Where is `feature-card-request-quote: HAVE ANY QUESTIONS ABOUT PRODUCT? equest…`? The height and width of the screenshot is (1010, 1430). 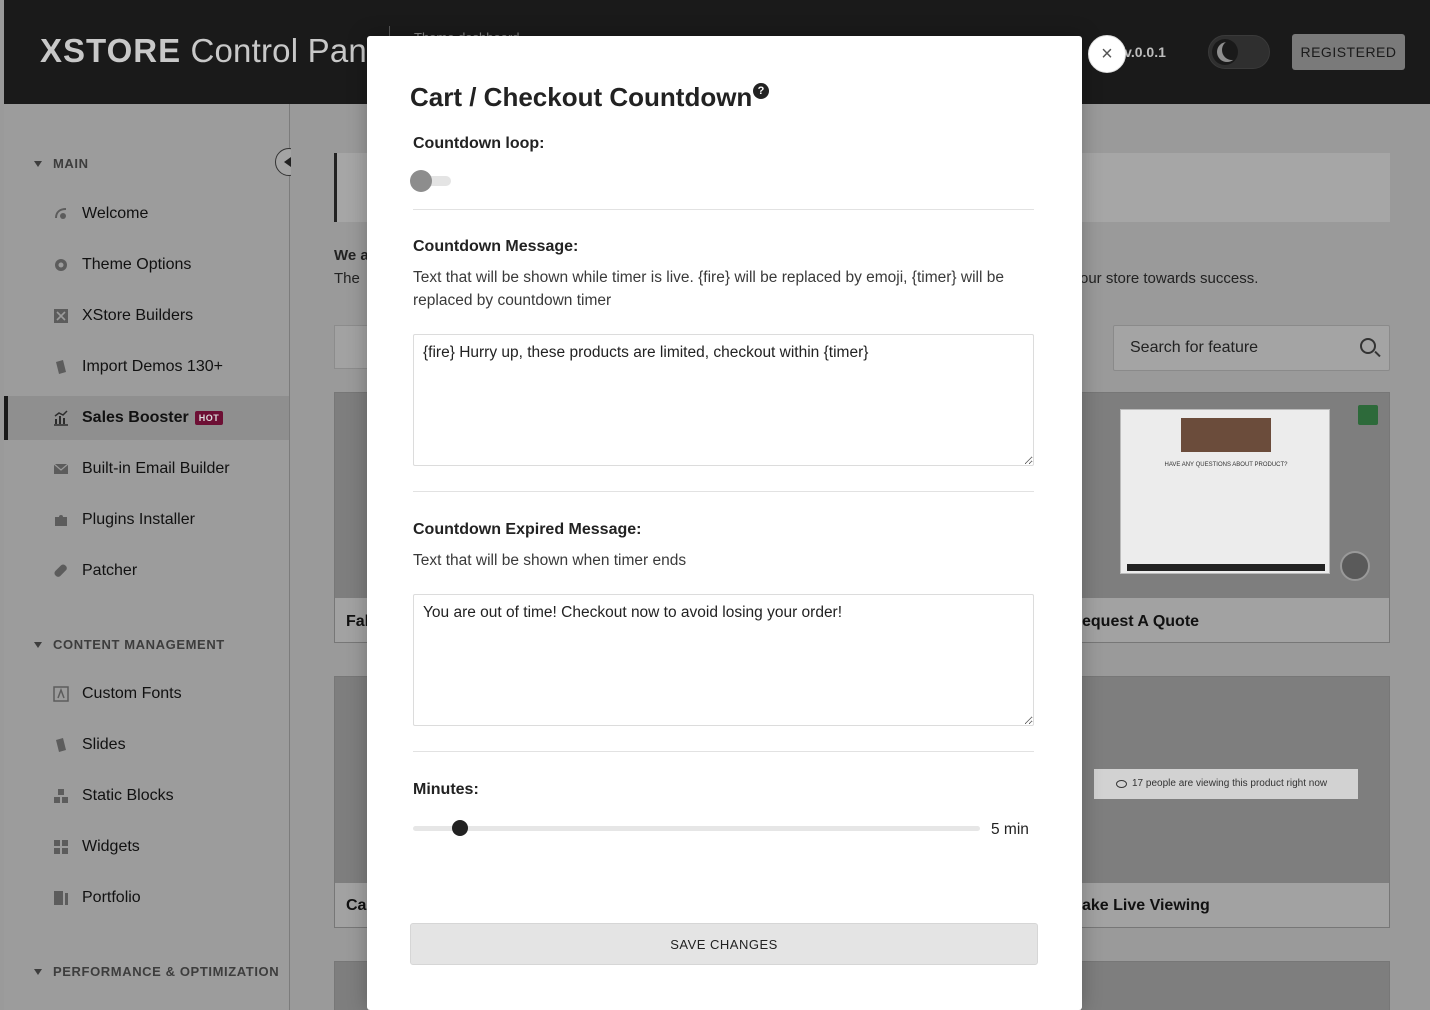 feature-card-request-quote: HAVE ANY QUESTIONS ABOUT PRODUCT? equest… is located at coordinates (1235, 517).